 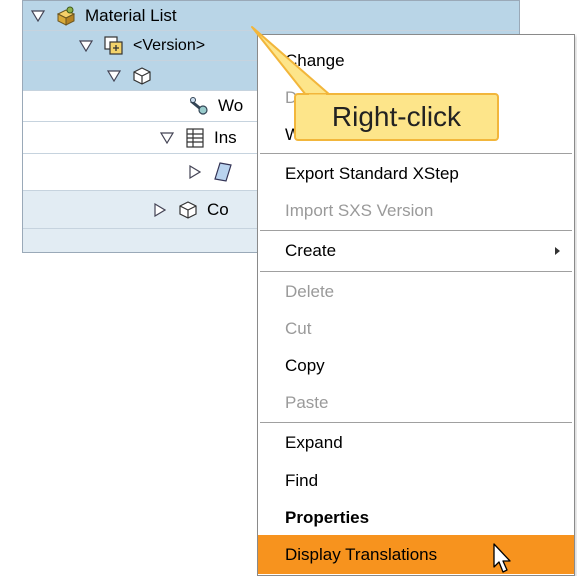 What do you see at coordinates (416, 402) in the screenshot?
I see `menu-item-paste: Paste` at bounding box center [416, 402].